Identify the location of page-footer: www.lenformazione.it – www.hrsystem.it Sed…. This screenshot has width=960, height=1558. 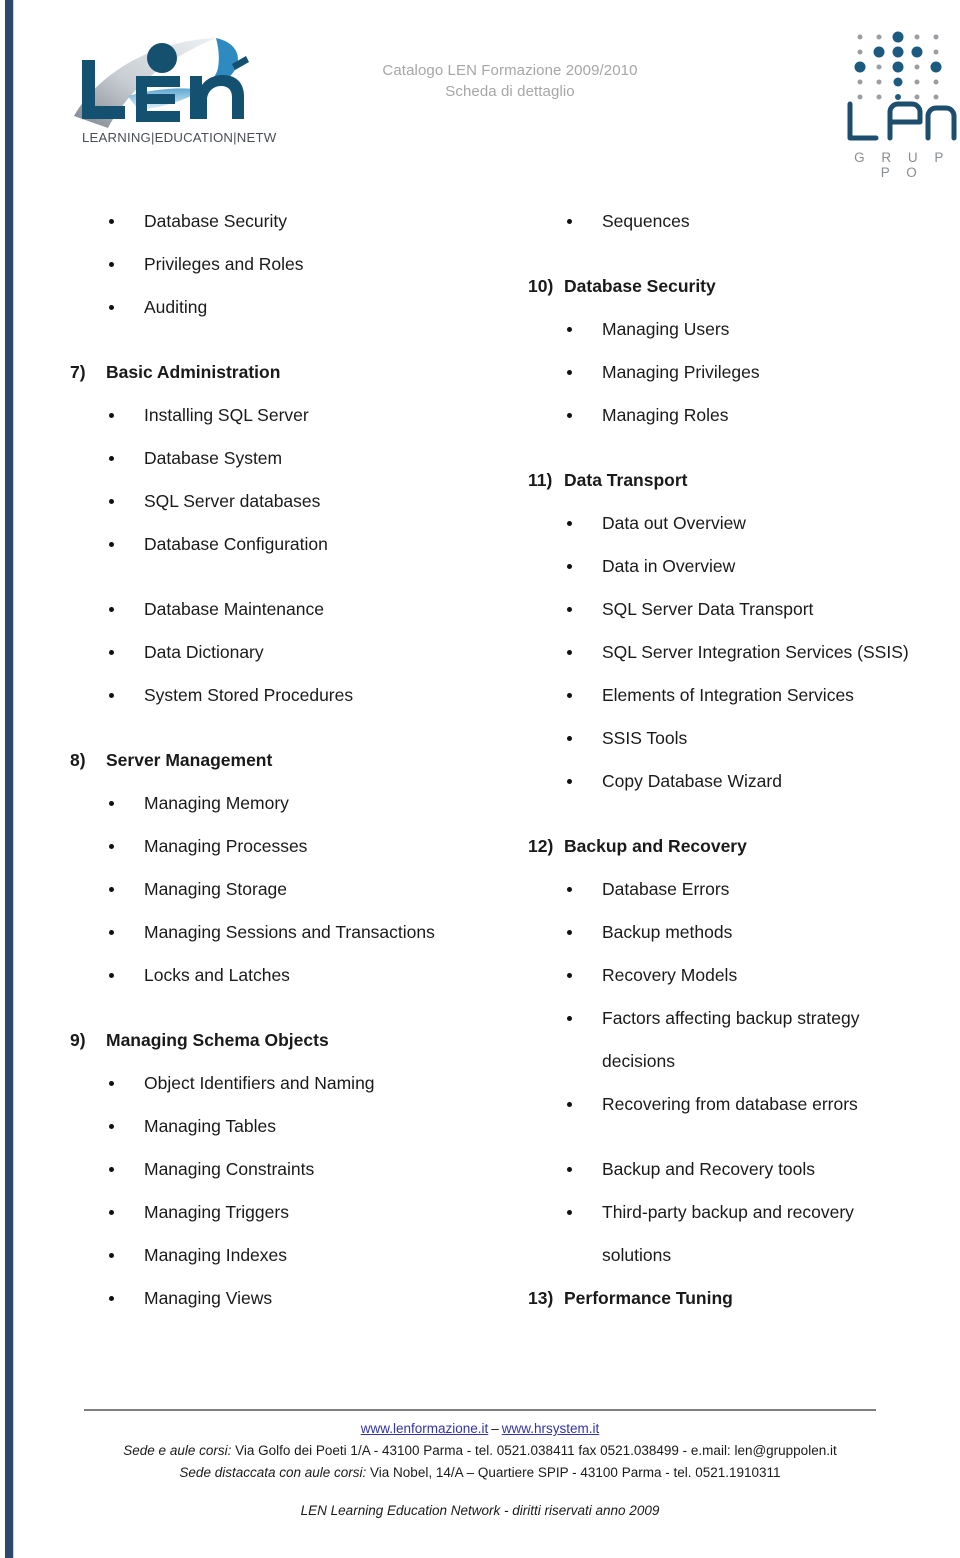
(480, 1465).